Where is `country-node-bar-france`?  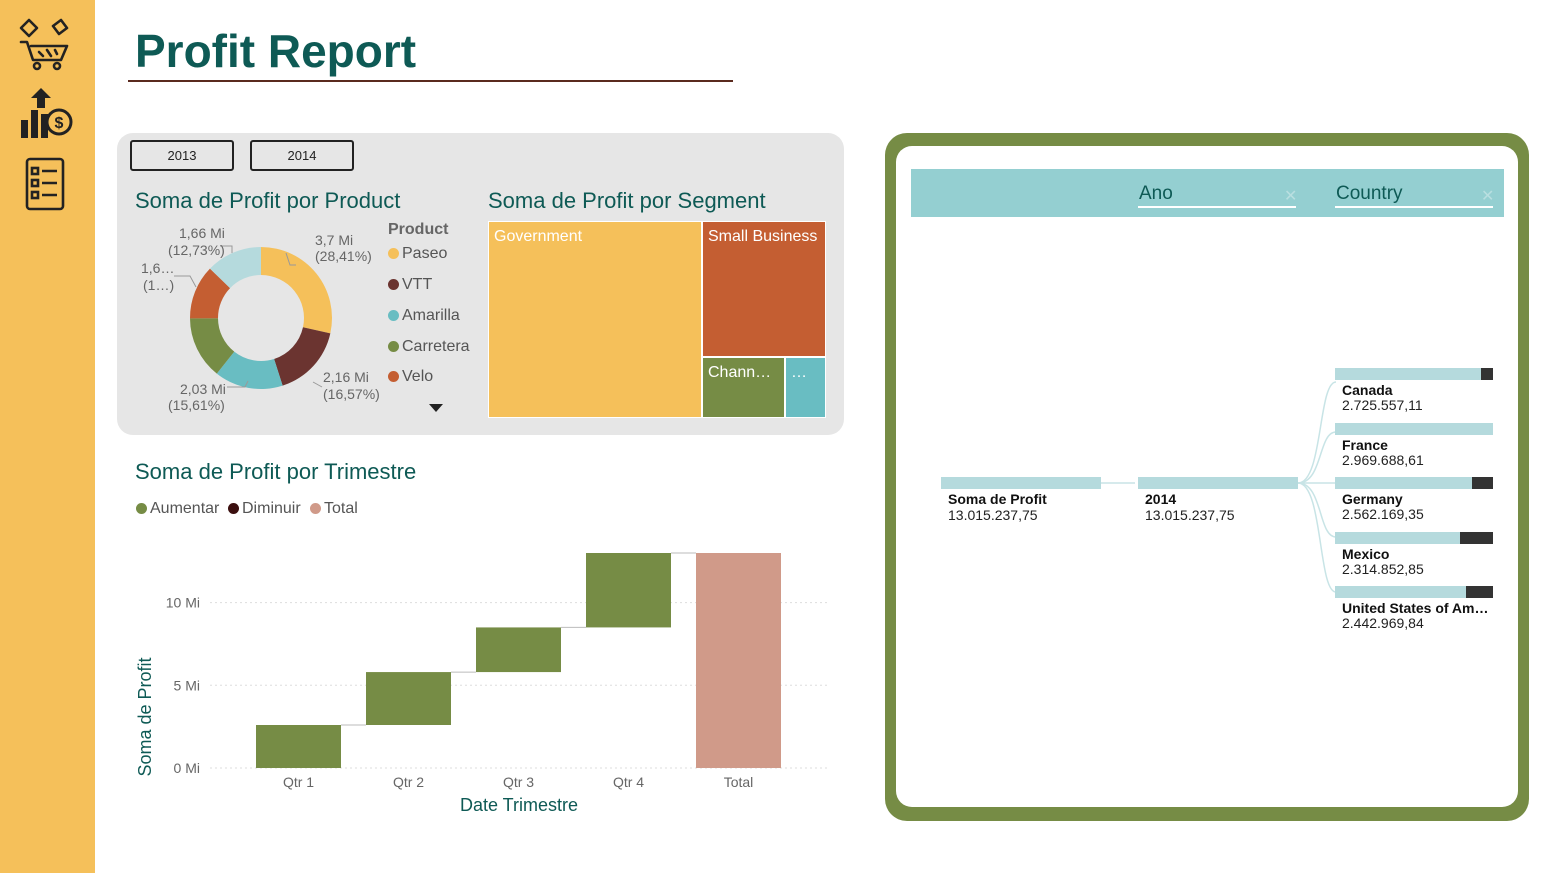
country-node-bar-france is located at coordinates (1414, 429).